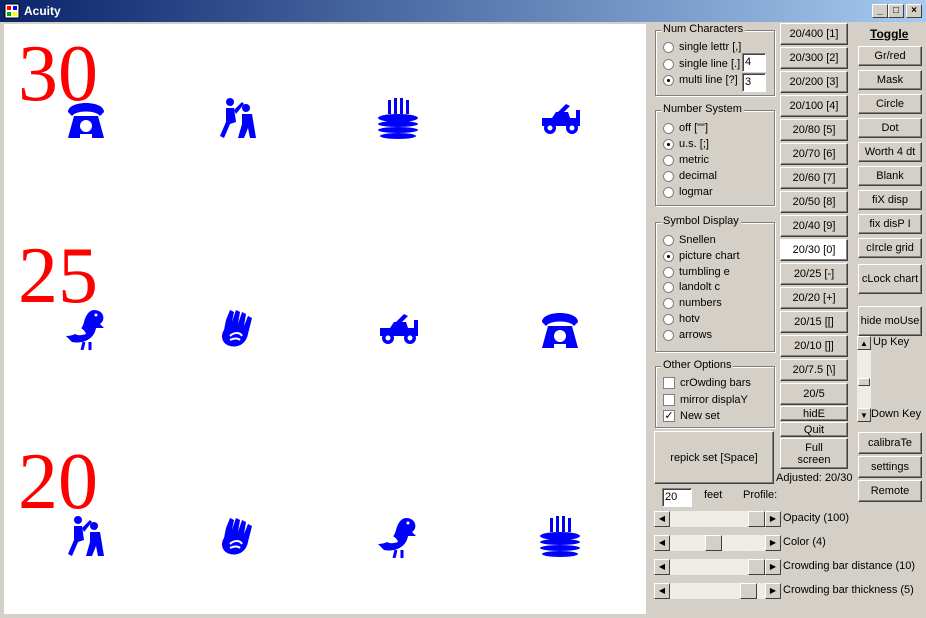 Image resolution: width=926 pixels, height=618 pixels. Describe the element at coordinates (891, 342) in the screenshot. I see `up-key-label: Up Key` at that location.